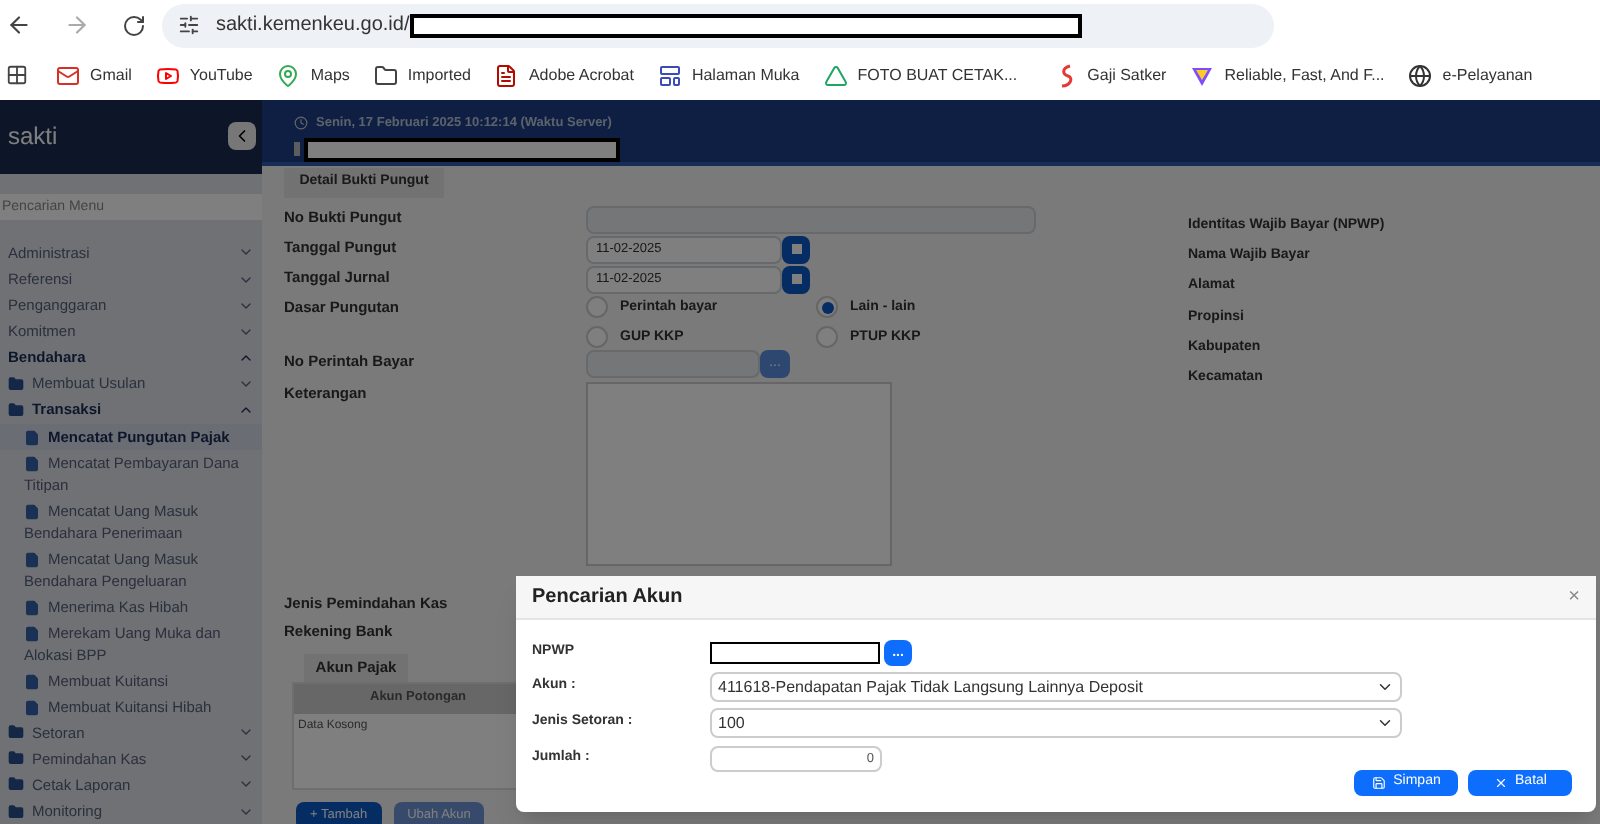 The image size is (1600, 824). What do you see at coordinates (669, 75) in the screenshot?
I see `layout-icon` at bounding box center [669, 75].